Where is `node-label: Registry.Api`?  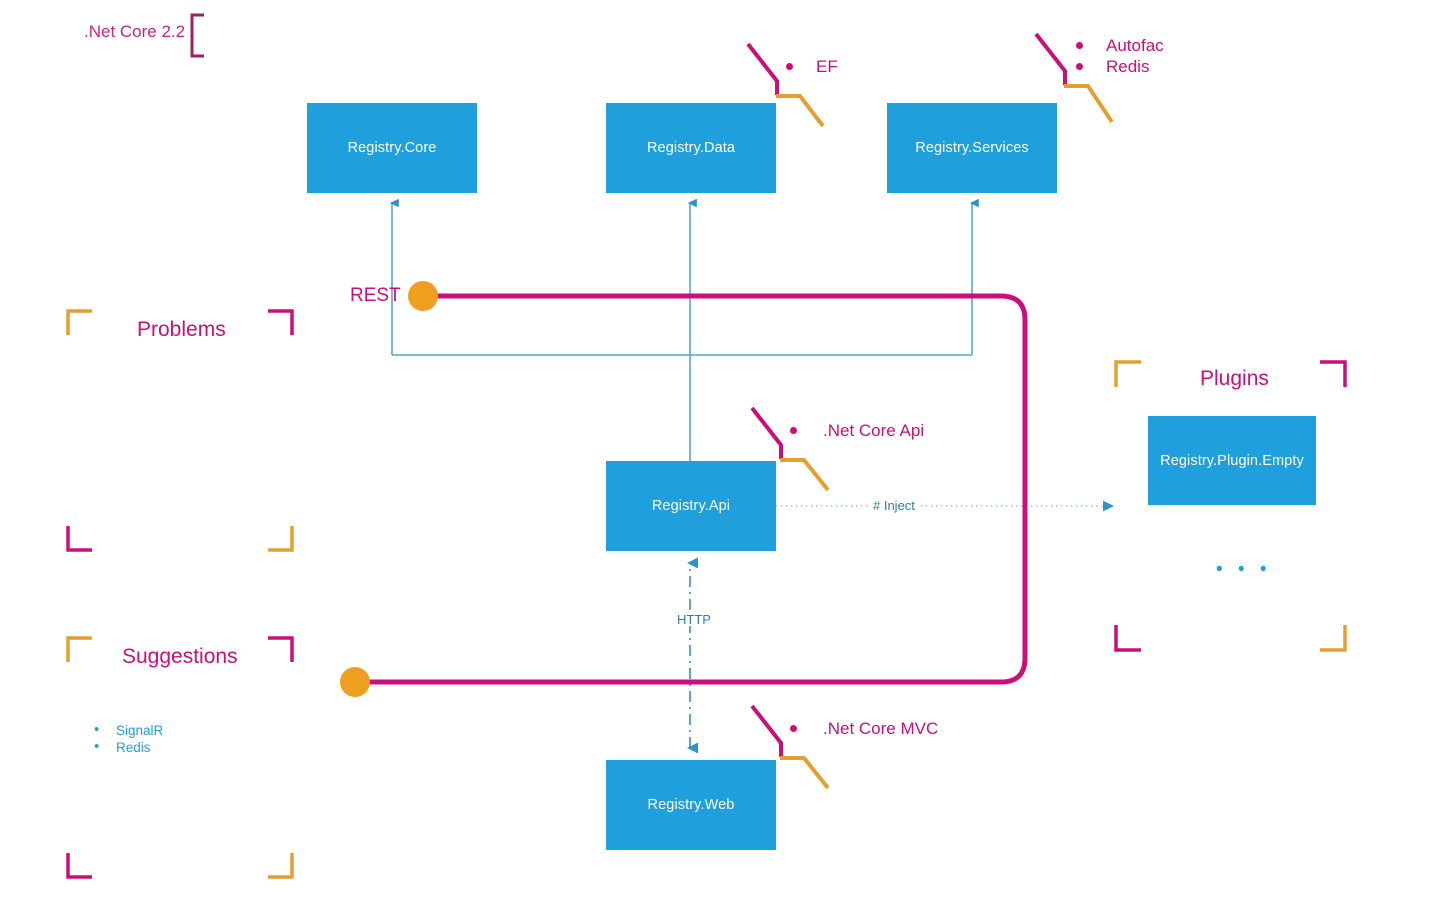 node-label: Registry.Api is located at coordinates (691, 506).